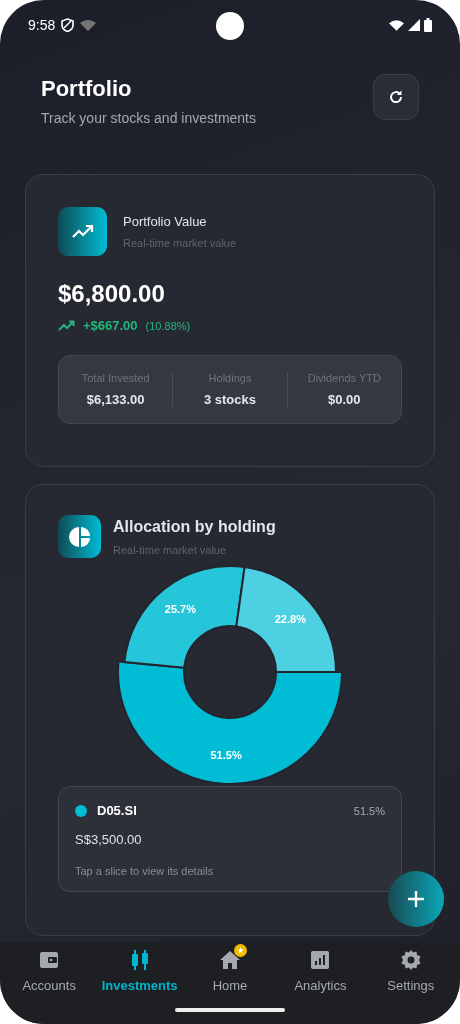 This screenshot has height=1024, width=460. Describe the element at coordinates (290, 619) in the screenshot. I see `slice-label: 22.8%` at that location.